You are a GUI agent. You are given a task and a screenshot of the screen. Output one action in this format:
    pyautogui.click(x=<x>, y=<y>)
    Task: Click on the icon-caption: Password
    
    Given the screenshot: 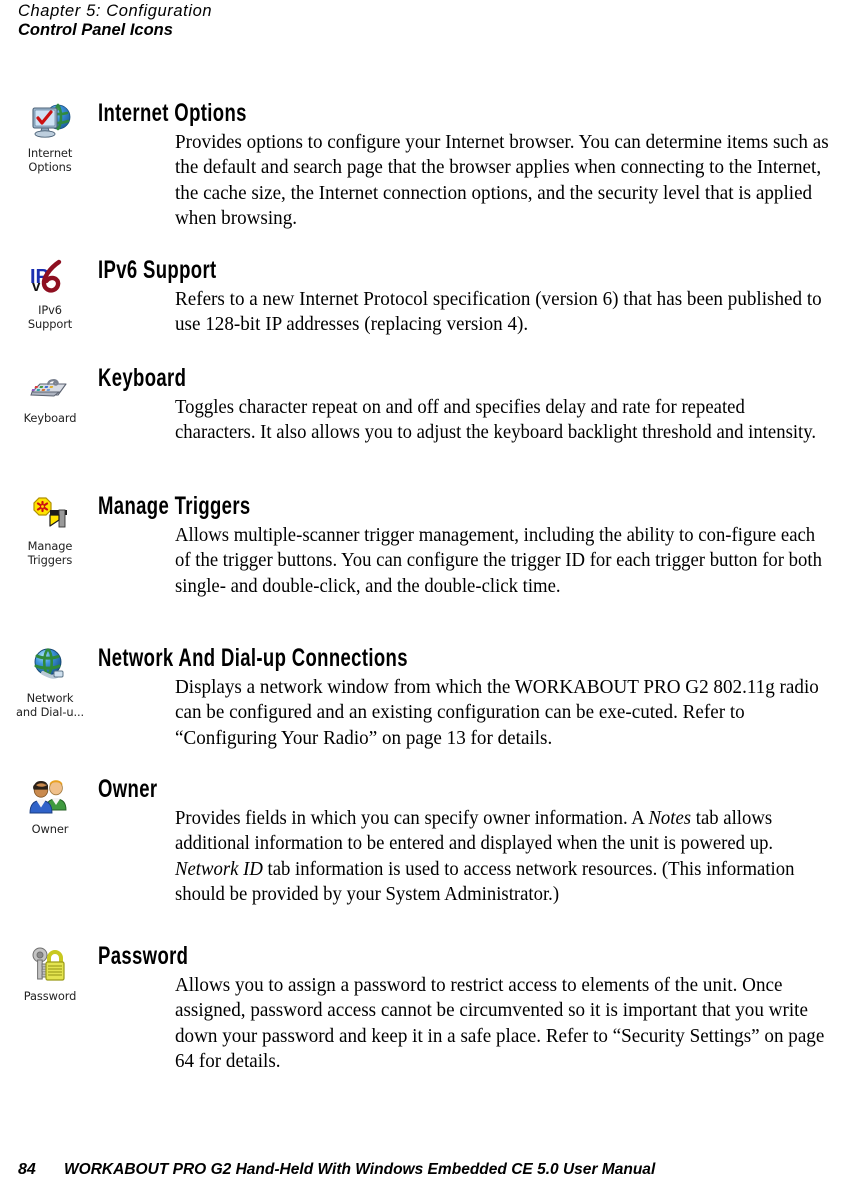 What is the action you would take?
    pyautogui.click(x=50, y=996)
    